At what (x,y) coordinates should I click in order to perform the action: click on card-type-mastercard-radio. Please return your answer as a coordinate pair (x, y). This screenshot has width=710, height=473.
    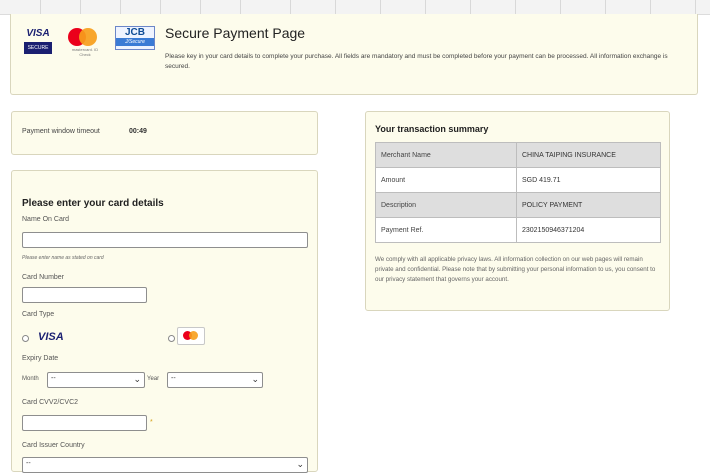
    Looking at the image, I should click on (171, 338).